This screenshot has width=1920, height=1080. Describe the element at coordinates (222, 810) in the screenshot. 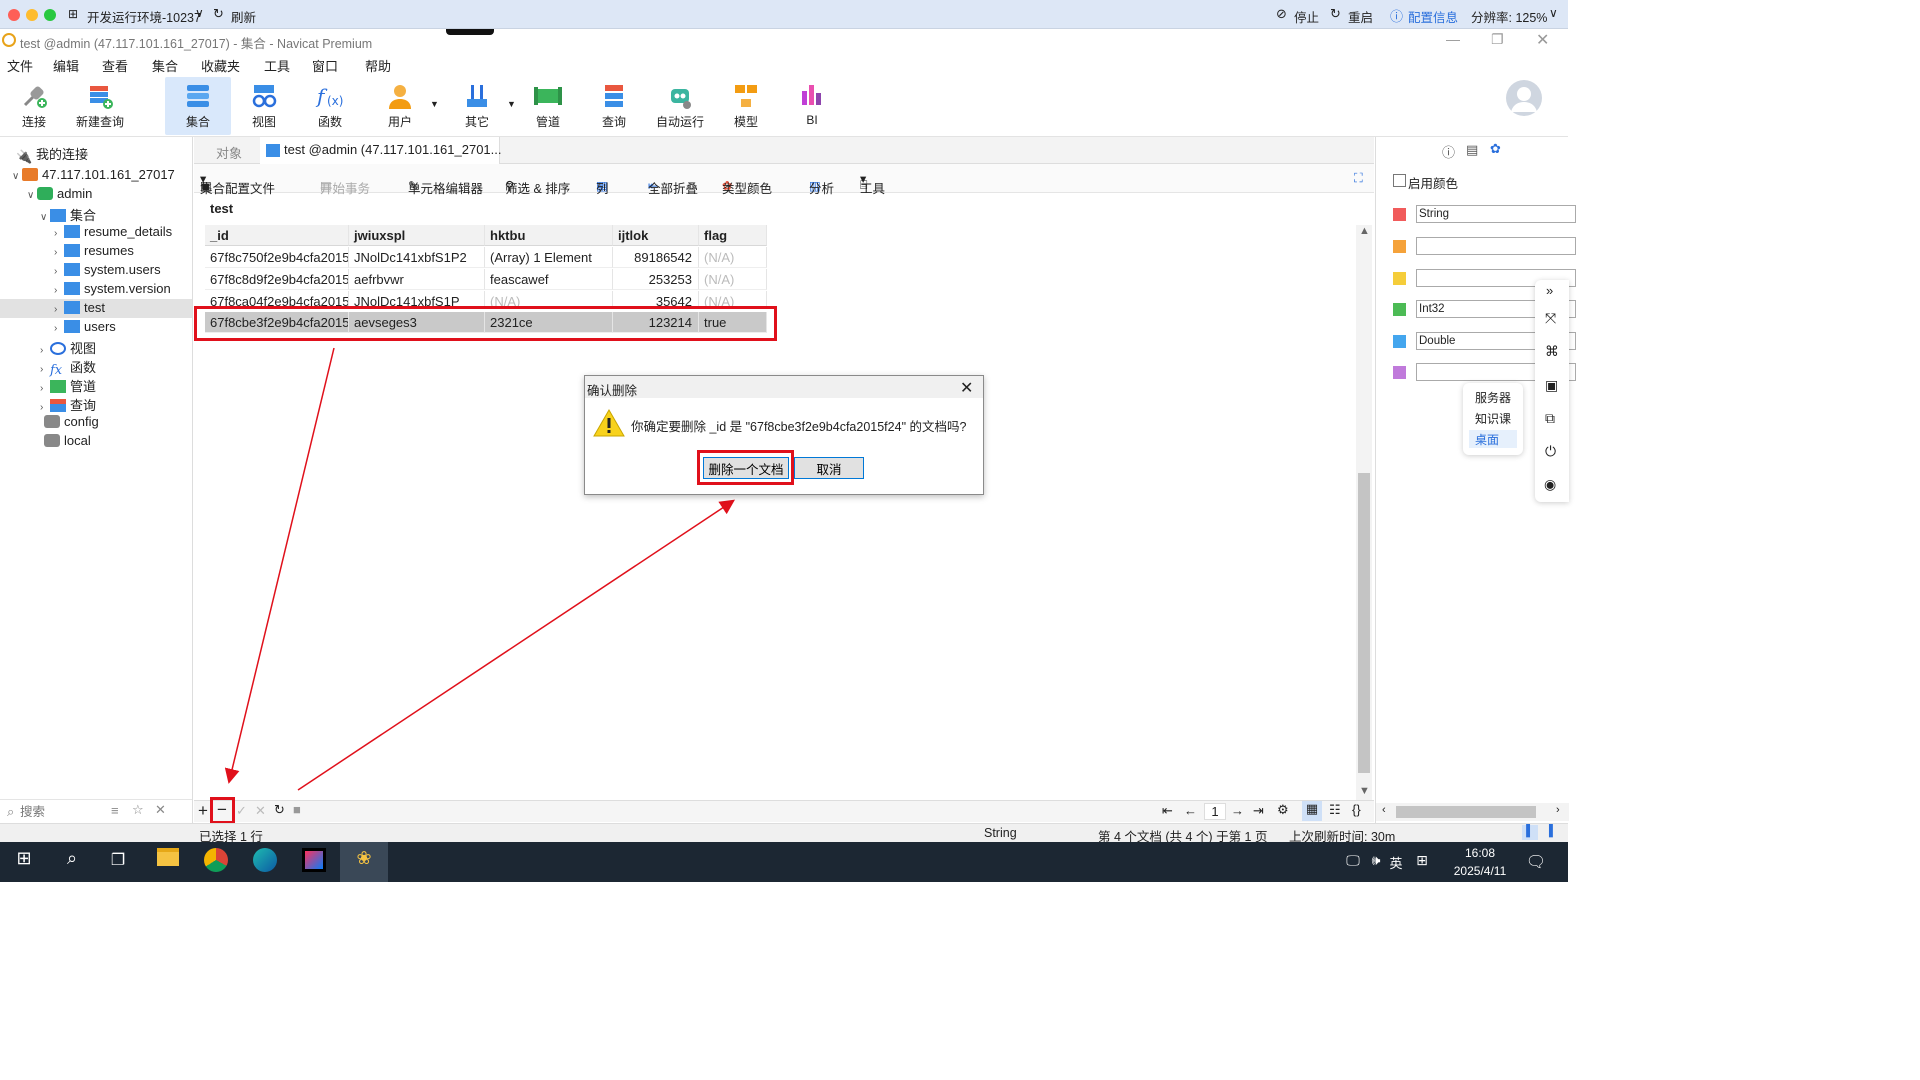

I see `annotation-minus-highlight` at that location.